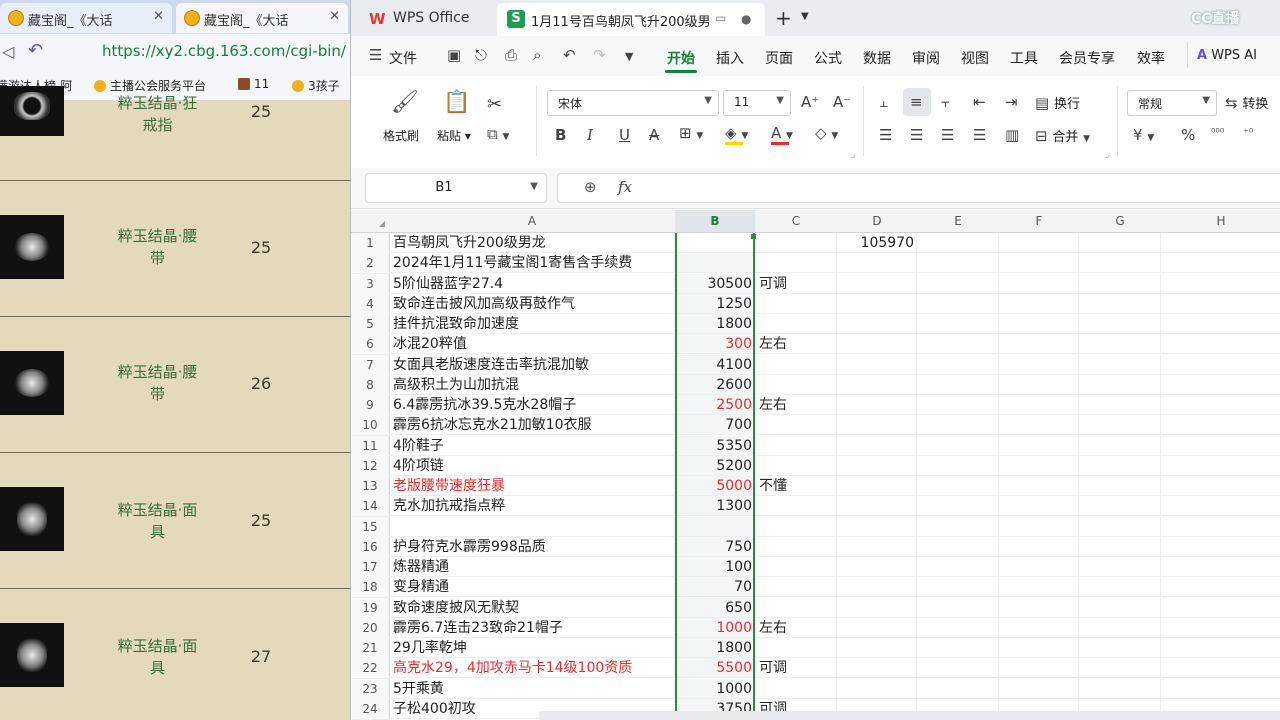  I want to click on row-header: 1, so click(370, 243).